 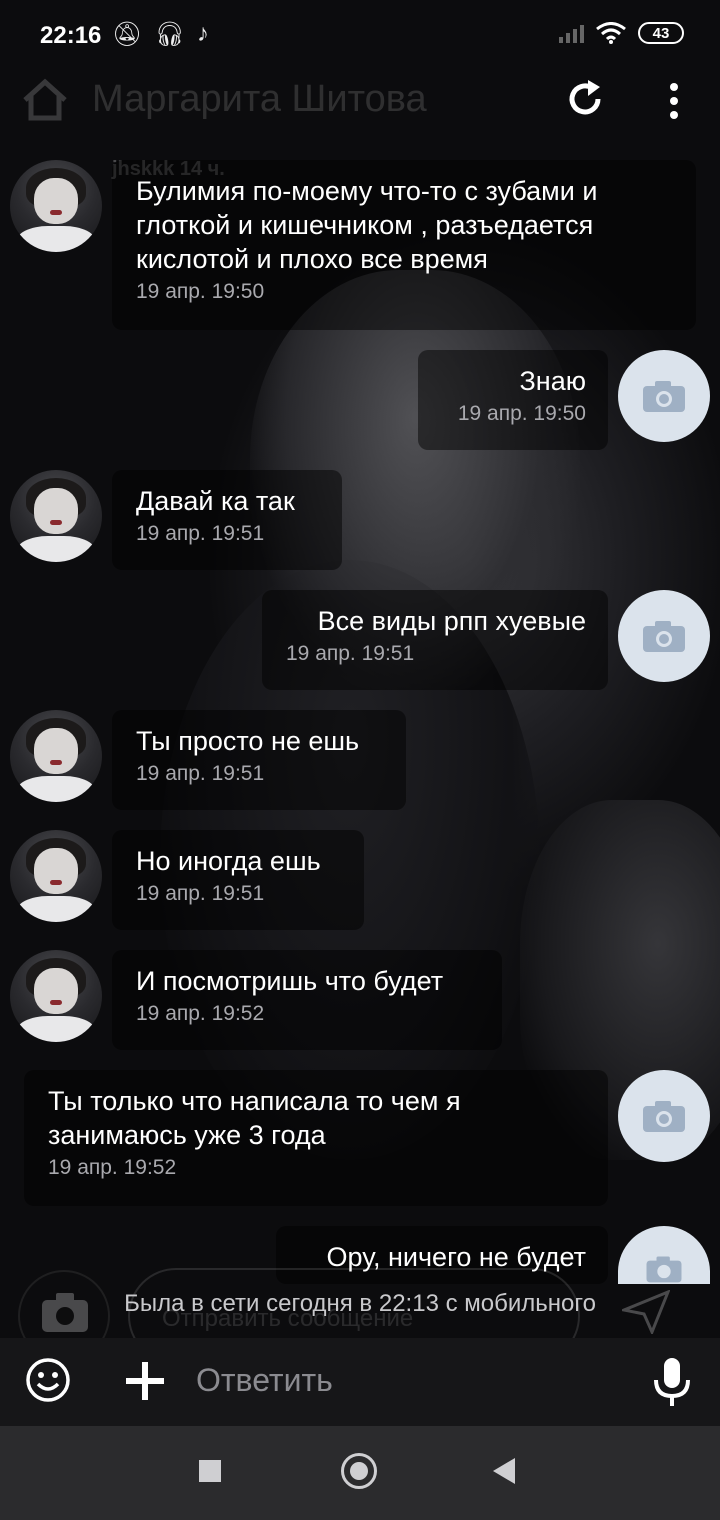 I want to click on more-options-icon, so click(x=674, y=100).